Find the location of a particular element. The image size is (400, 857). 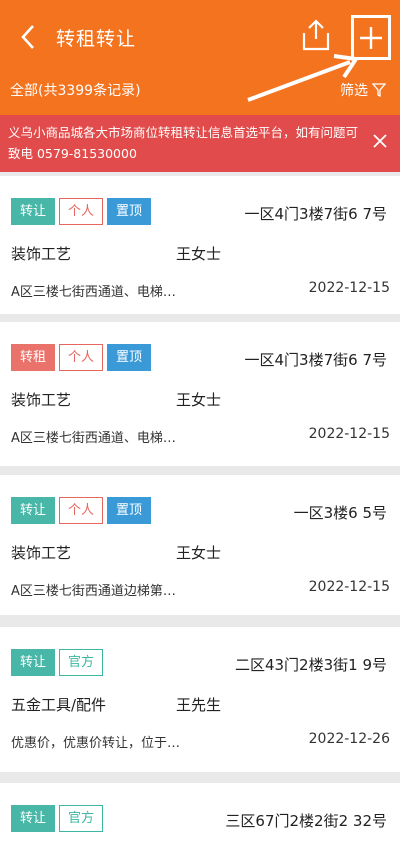

filter-button: 筛选 is located at coordinates (363, 90).